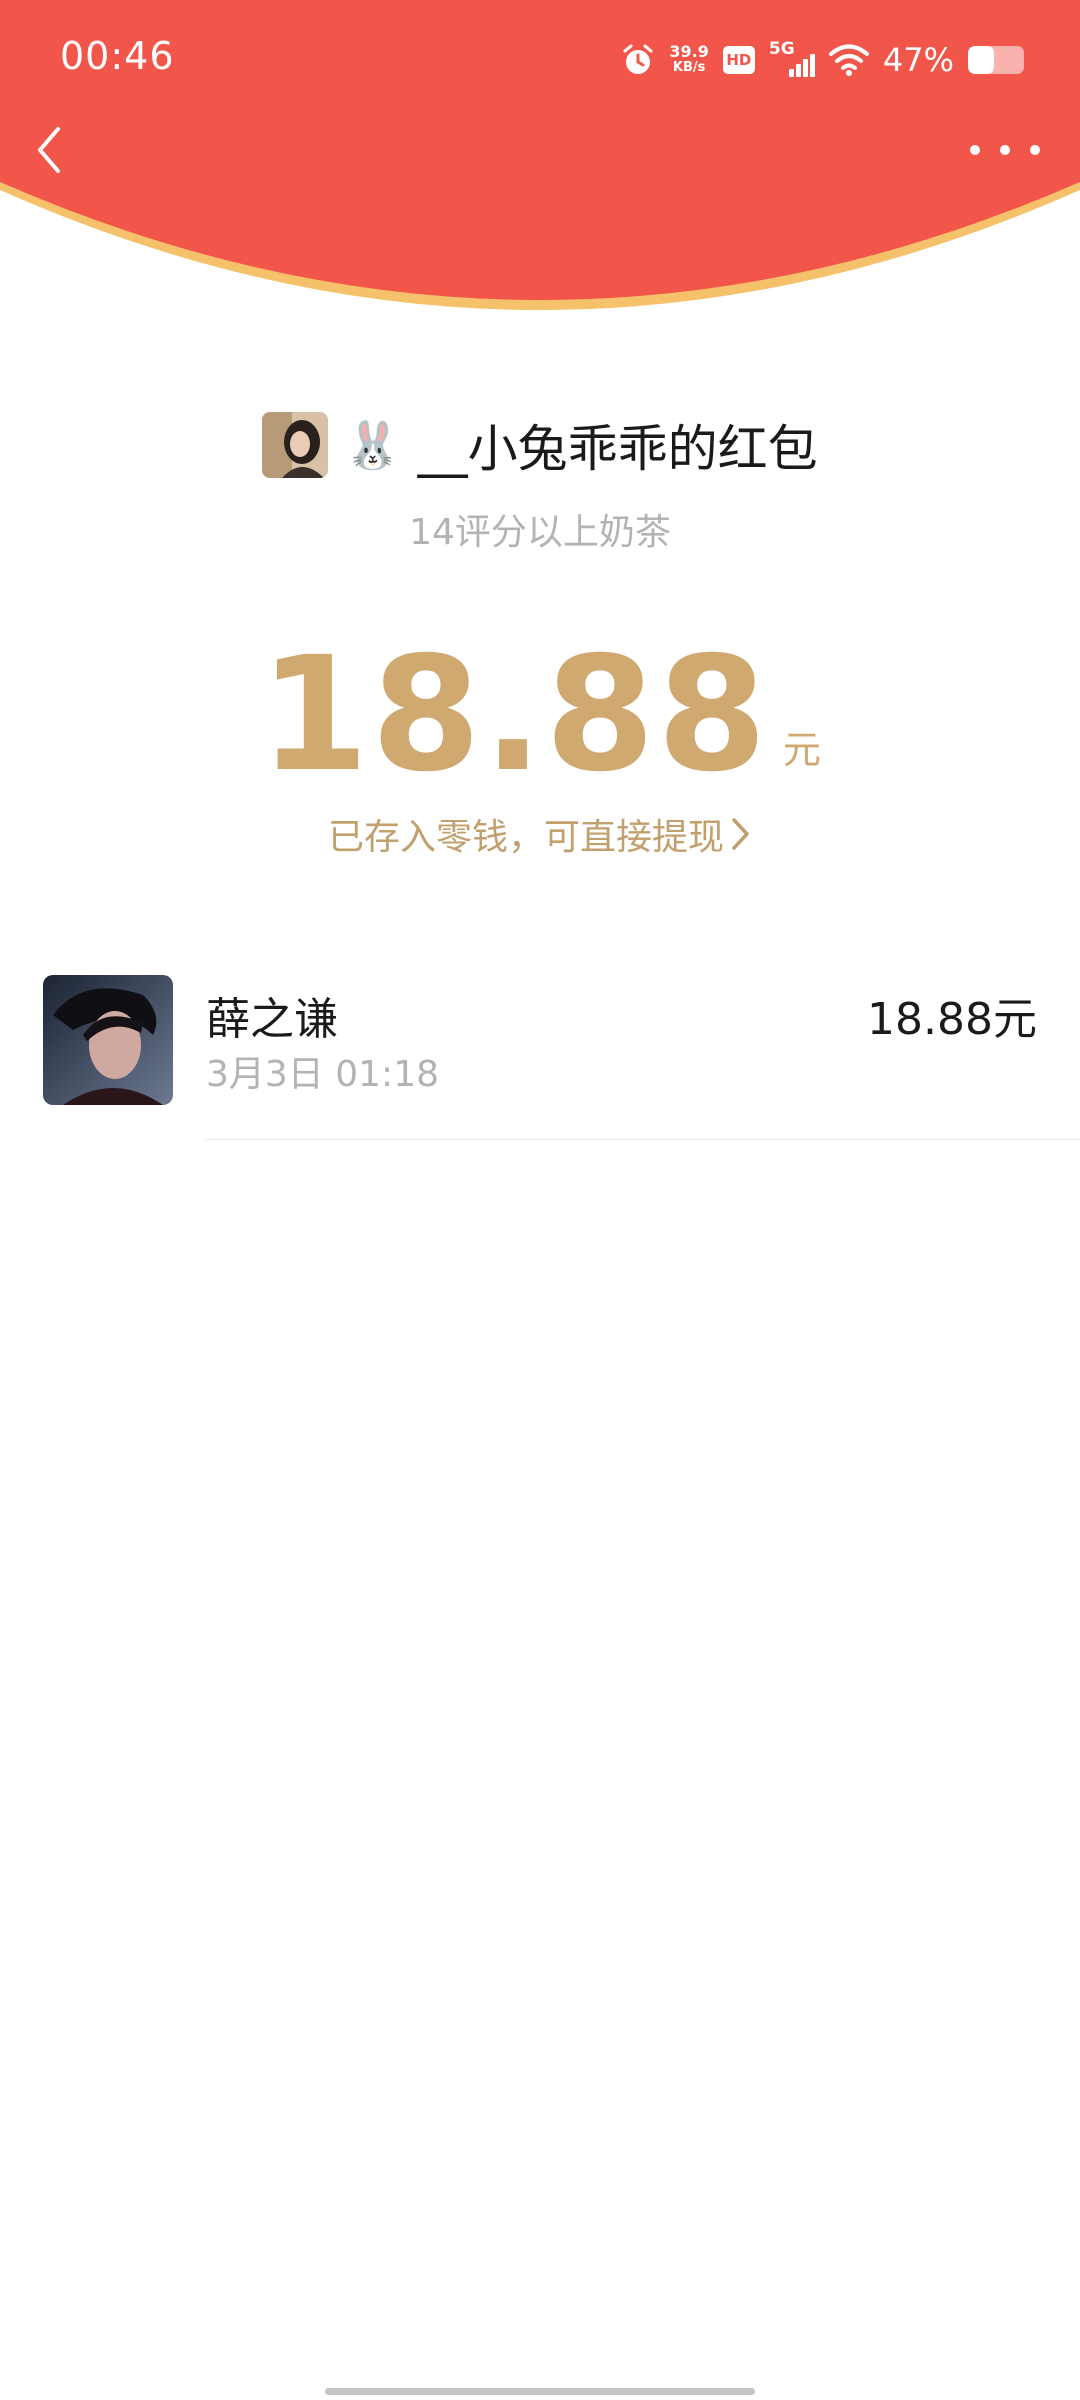 The width and height of the screenshot is (1080, 2400). What do you see at coordinates (643, 1139) in the screenshot?
I see `list-divider` at bounding box center [643, 1139].